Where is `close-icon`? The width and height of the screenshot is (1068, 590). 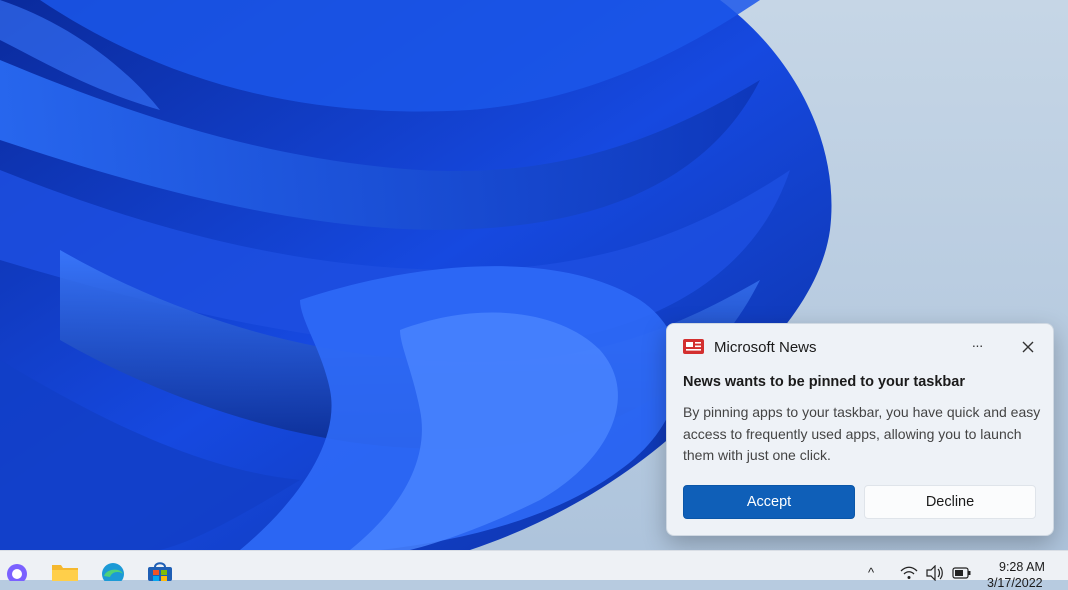 close-icon is located at coordinates (1028, 347).